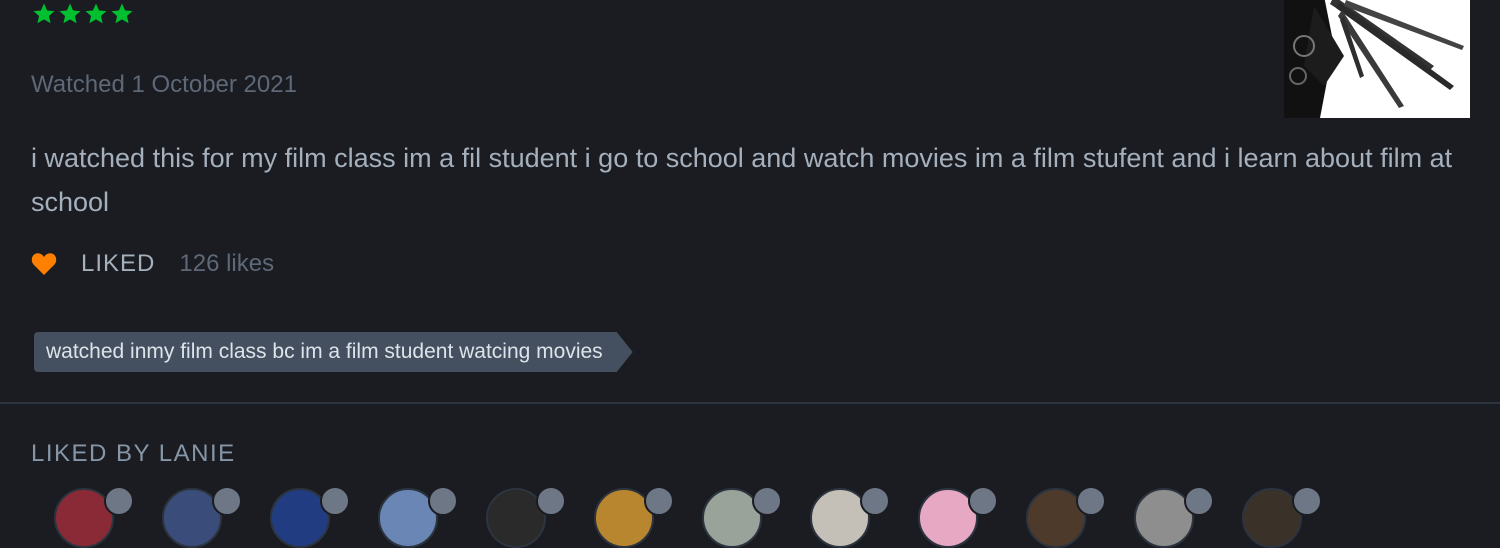 This screenshot has height=548, width=1500. What do you see at coordinates (83, 14) in the screenshot?
I see `rating-stars` at bounding box center [83, 14].